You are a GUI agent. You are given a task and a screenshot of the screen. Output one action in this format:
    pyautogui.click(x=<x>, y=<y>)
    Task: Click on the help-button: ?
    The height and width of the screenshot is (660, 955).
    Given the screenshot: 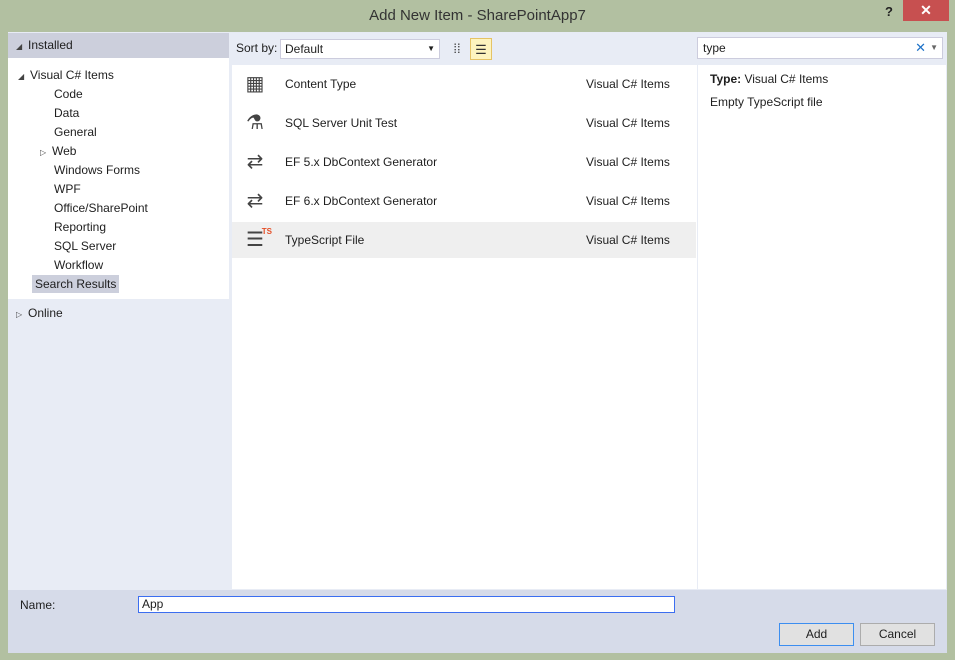 What is the action you would take?
    pyautogui.click(x=889, y=12)
    